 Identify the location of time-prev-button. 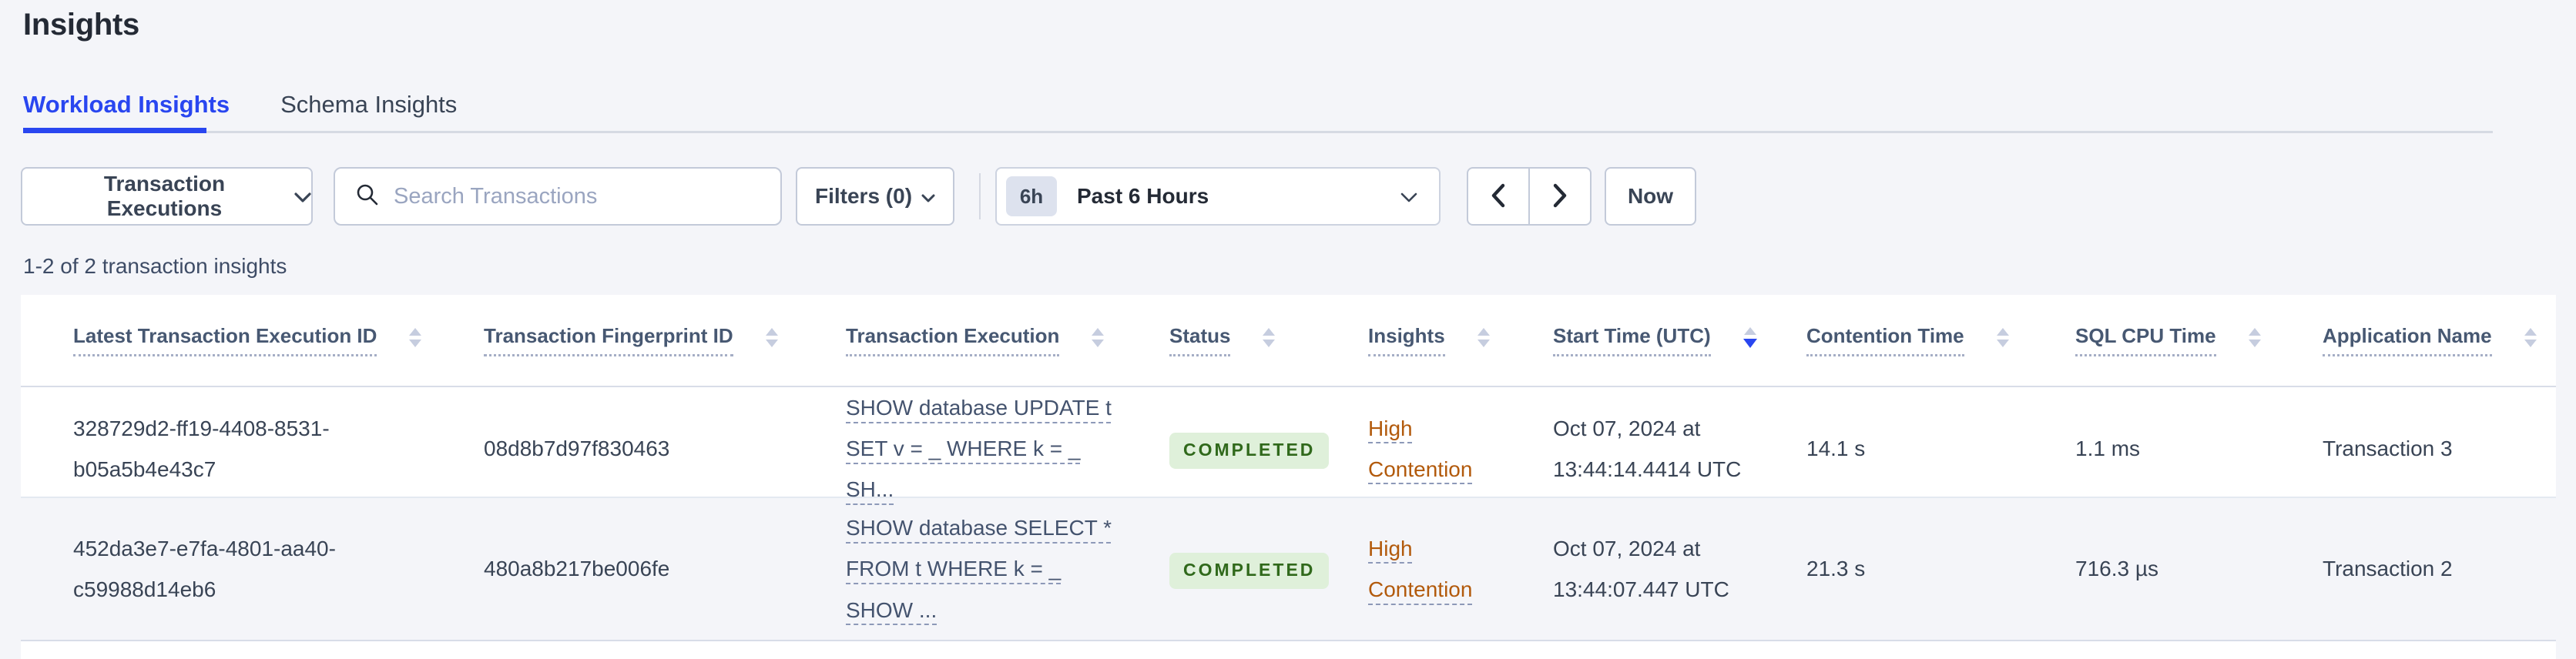
(1498, 196).